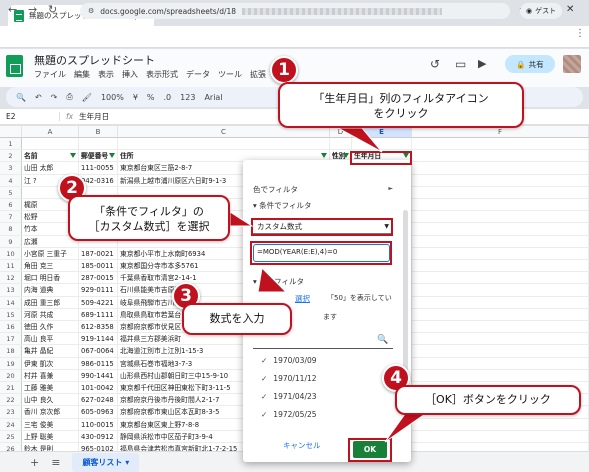  What do you see at coordinates (401, 113) in the screenshot?
I see `step-1-text-line2: をクリック` at bounding box center [401, 113].